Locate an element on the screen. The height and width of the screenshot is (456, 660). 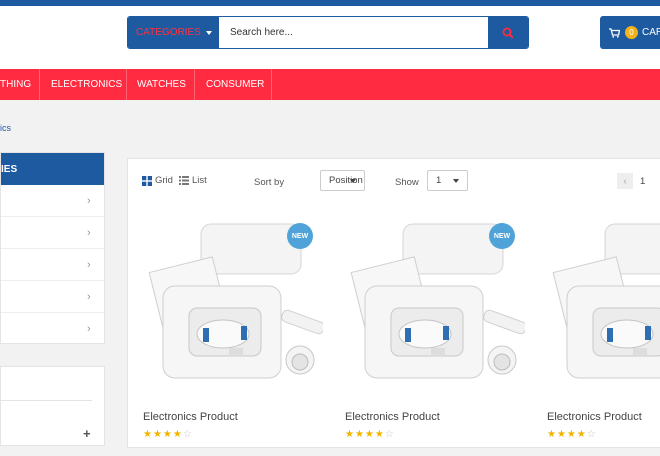
nav-item-label: THING is located at coordinates (16, 84).